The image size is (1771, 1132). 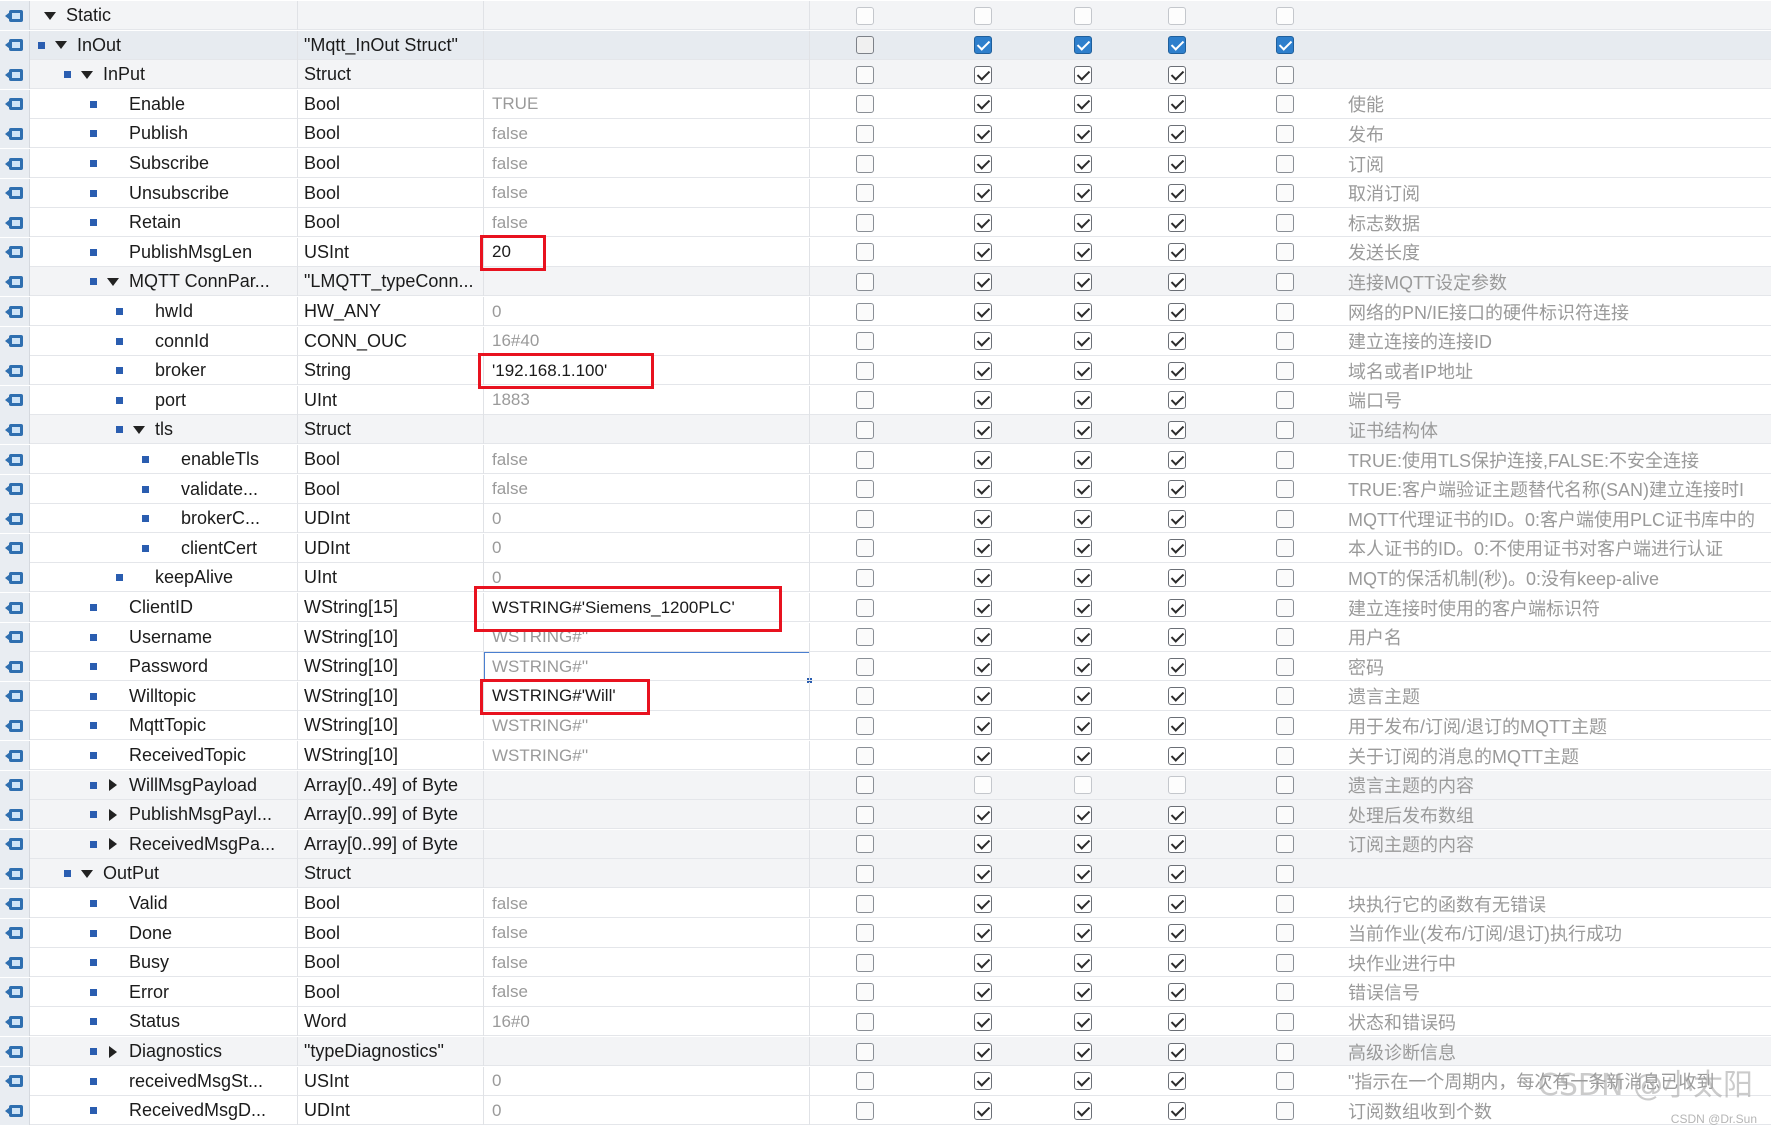 What do you see at coordinates (885, 104) in the screenshot?
I see `table-row: Enable Bool TRUE 使能` at bounding box center [885, 104].